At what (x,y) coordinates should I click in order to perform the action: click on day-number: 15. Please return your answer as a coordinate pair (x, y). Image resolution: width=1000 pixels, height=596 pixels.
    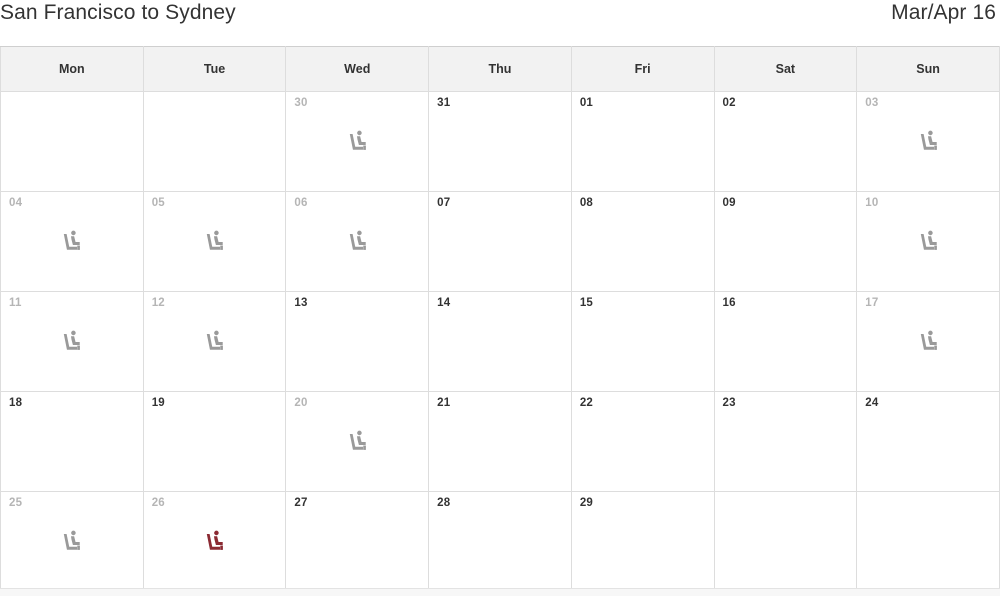
    Looking at the image, I should click on (586, 303).